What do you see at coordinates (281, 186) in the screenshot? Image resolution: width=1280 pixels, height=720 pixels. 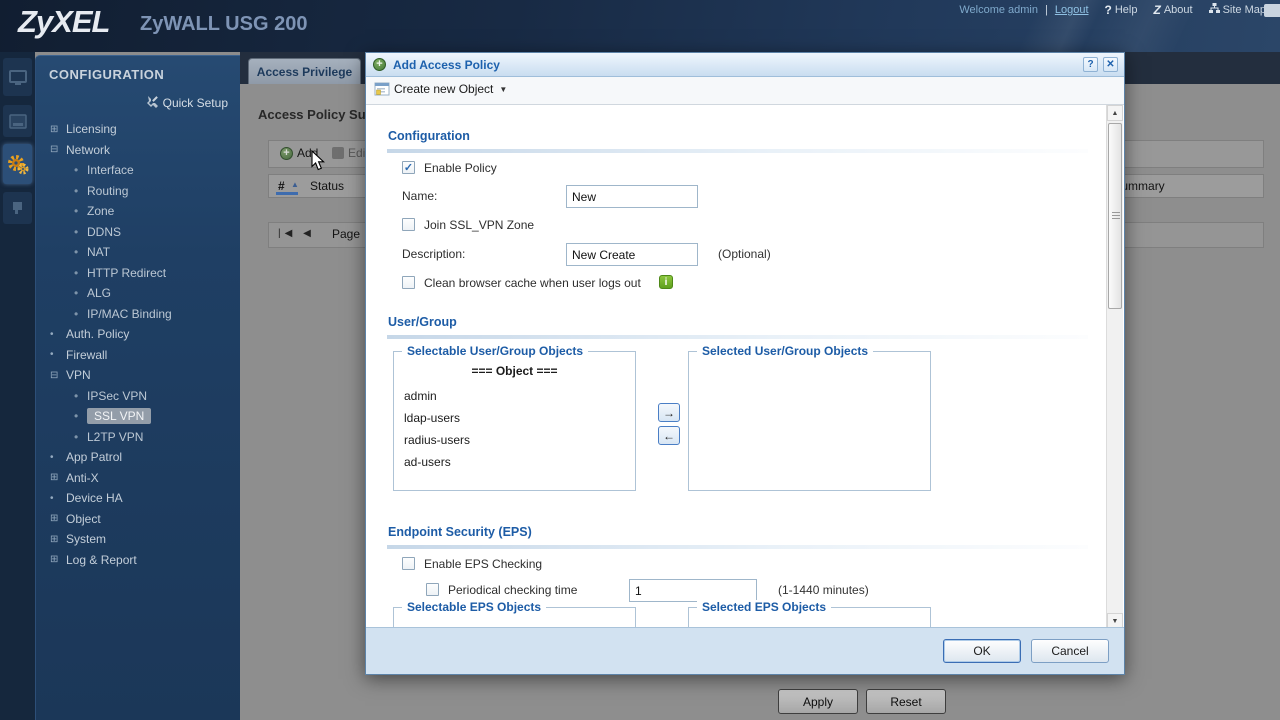 I see `column-header-number: #` at bounding box center [281, 186].